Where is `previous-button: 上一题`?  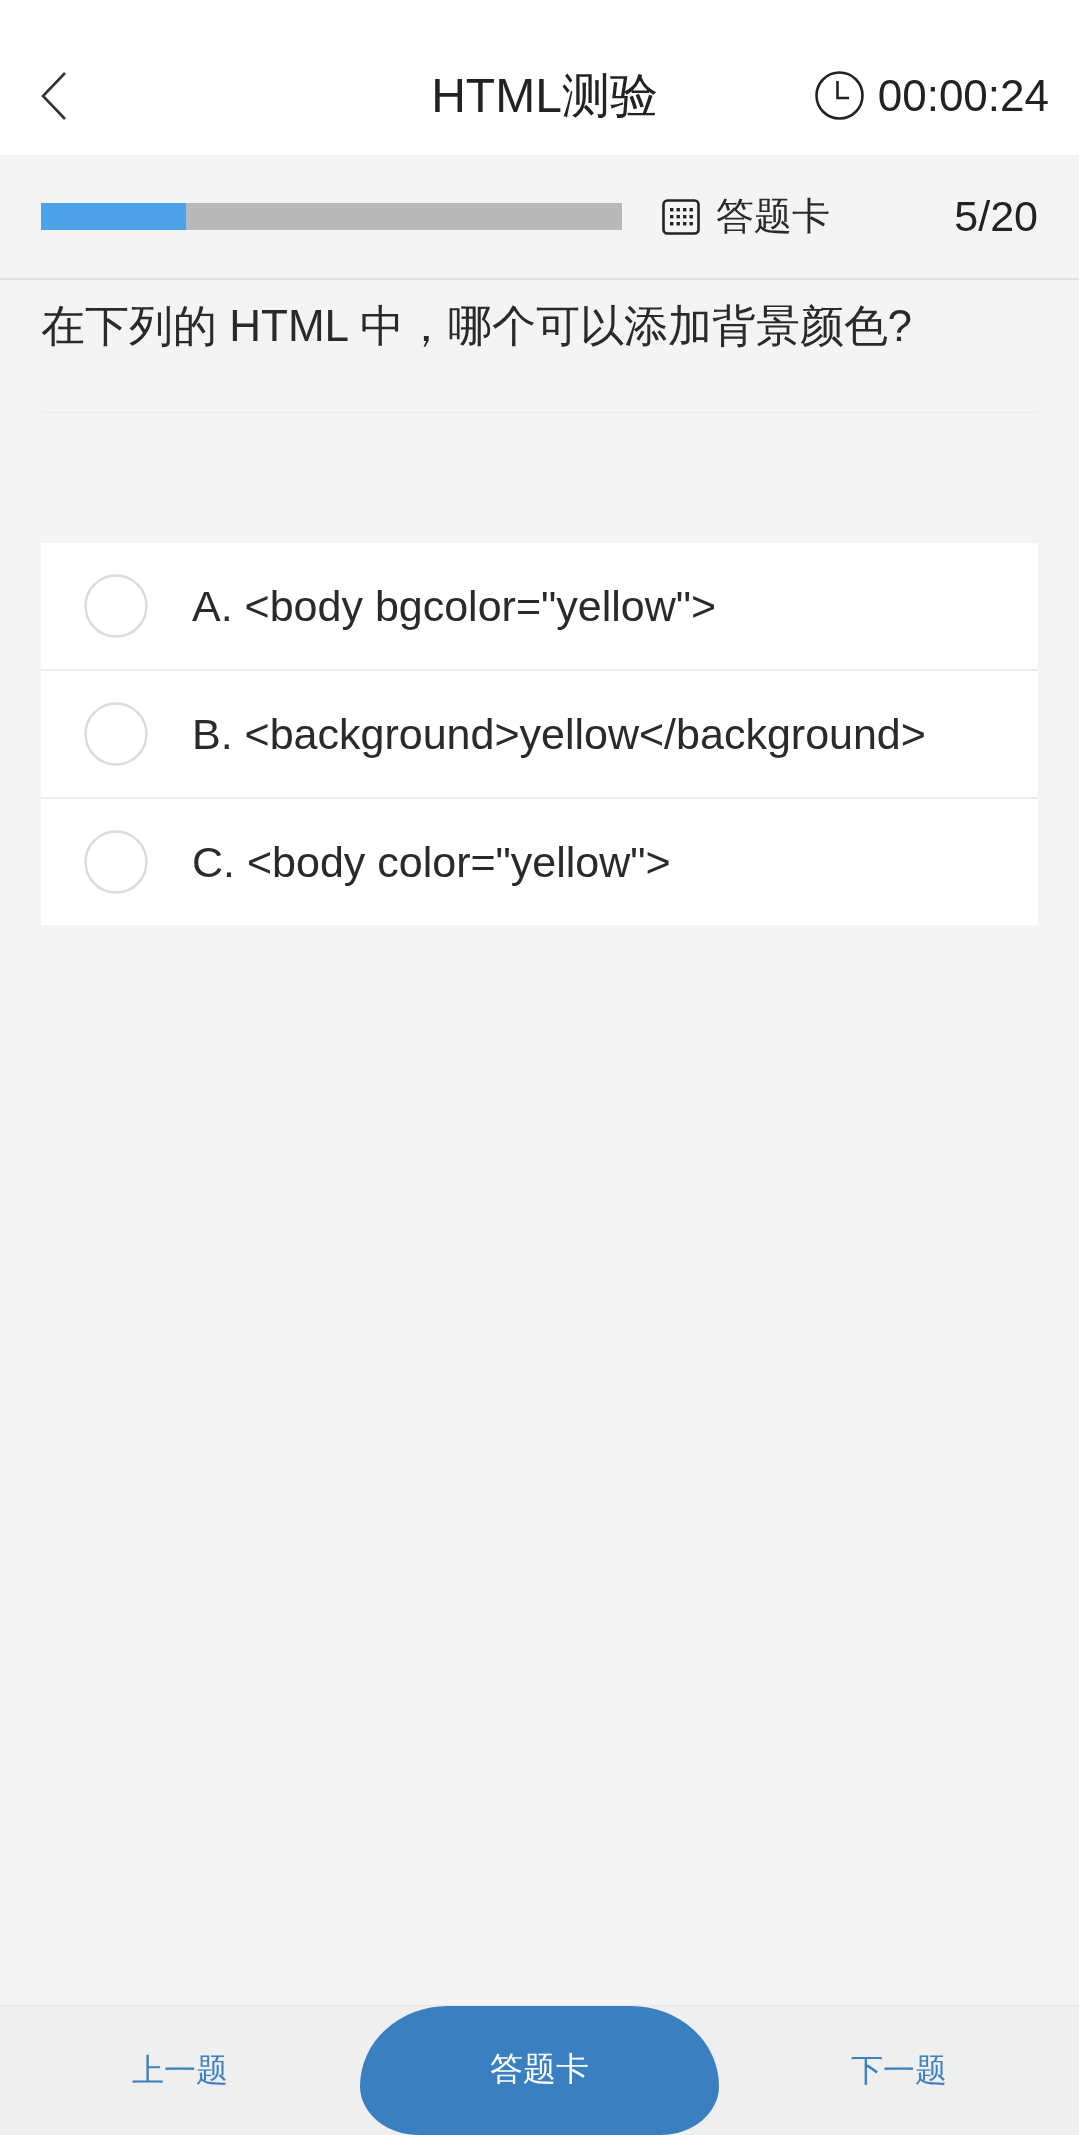 previous-button: 上一题 is located at coordinates (180, 2070).